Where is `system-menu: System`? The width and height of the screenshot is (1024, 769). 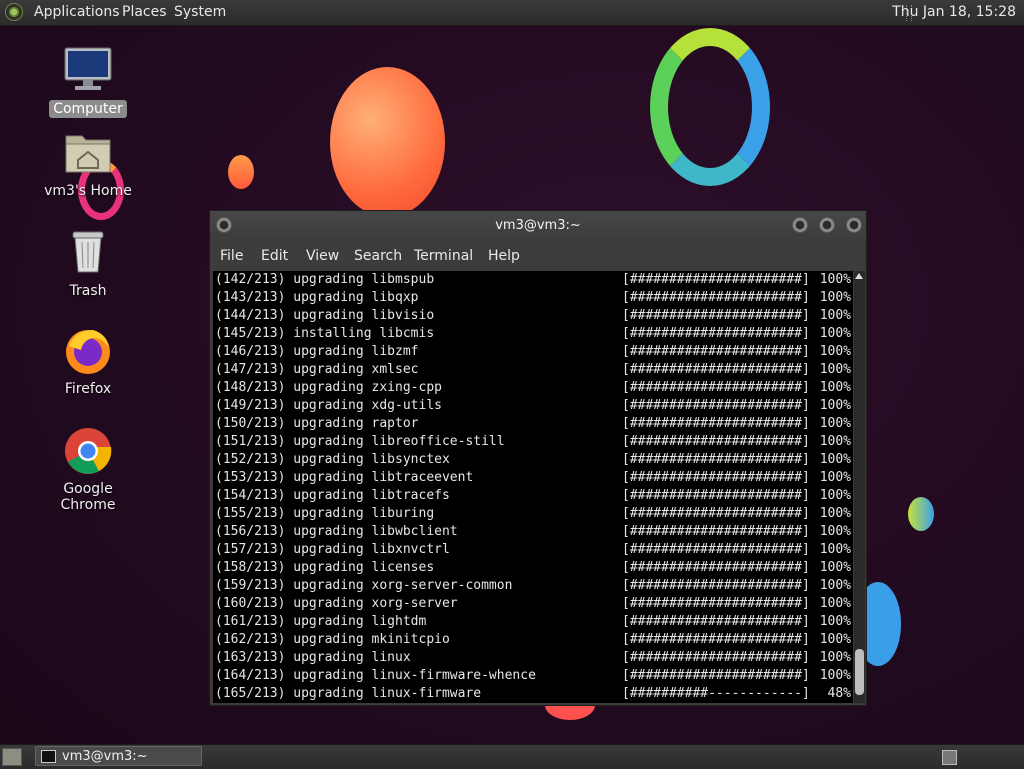
system-menu: System is located at coordinates (200, 12).